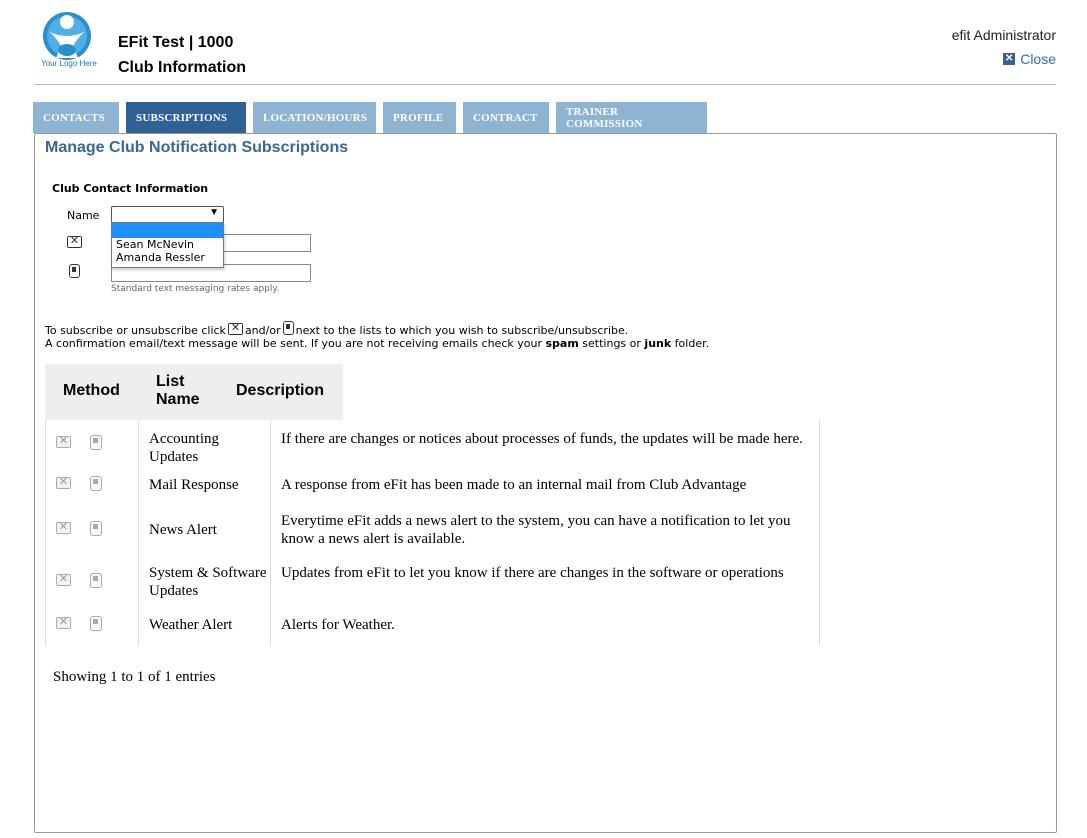 This screenshot has height=838, width=1087. I want to click on instr2-text-2: settings or, so click(611, 343).